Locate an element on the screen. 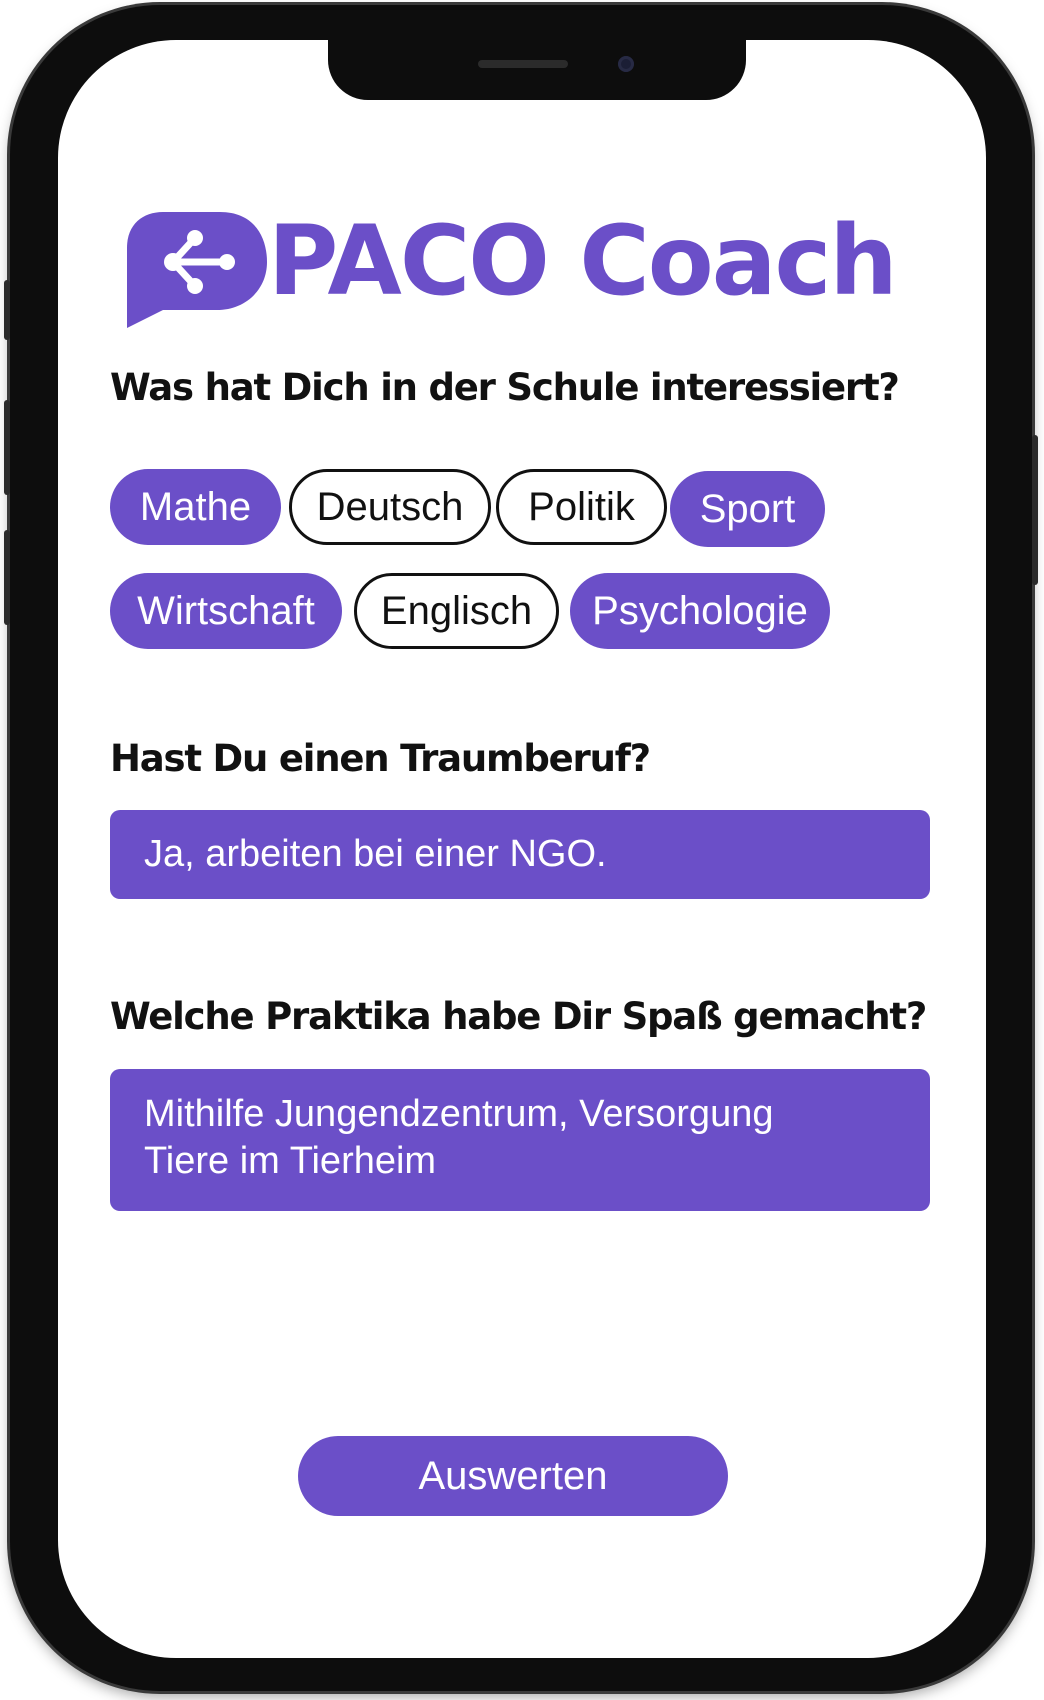  question-school-interests: Was hat Dich in der Schule interessiert? is located at coordinates (505, 387).